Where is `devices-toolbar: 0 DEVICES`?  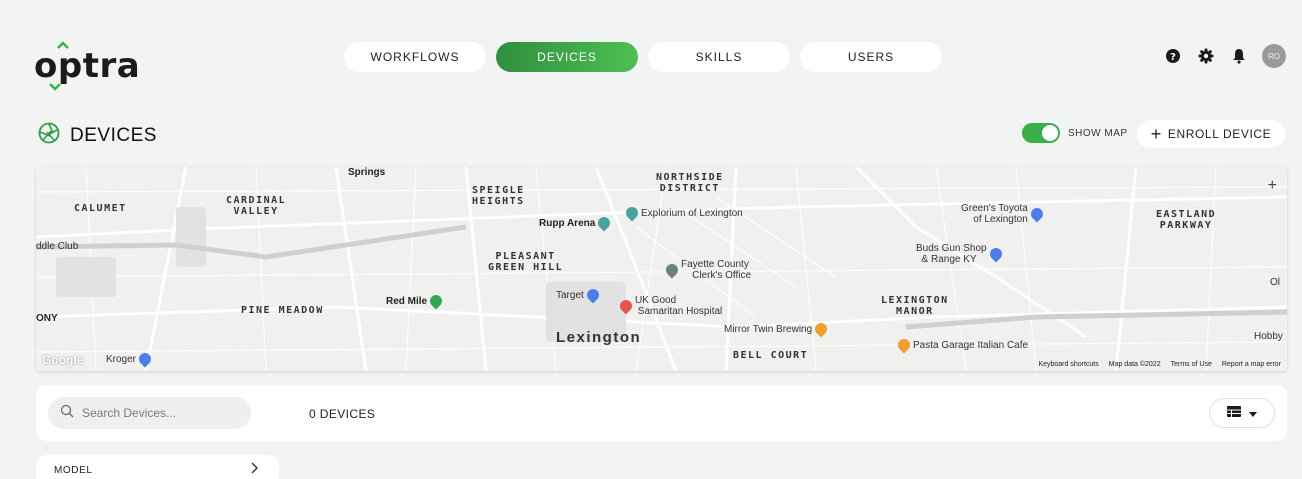
devices-toolbar: 0 DEVICES is located at coordinates (661, 413).